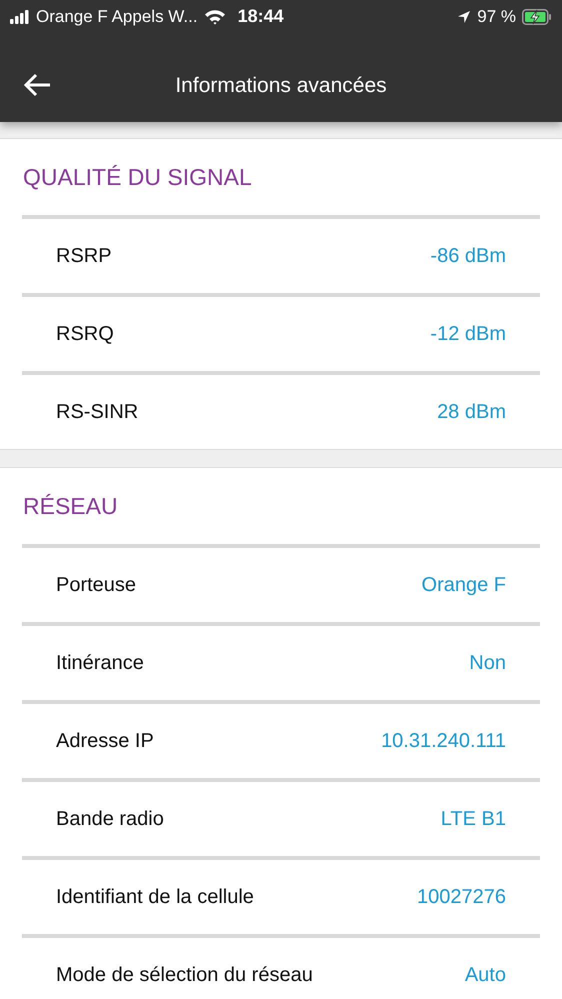 This screenshot has height=999, width=562. I want to click on location-arrow-icon, so click(464, 17).